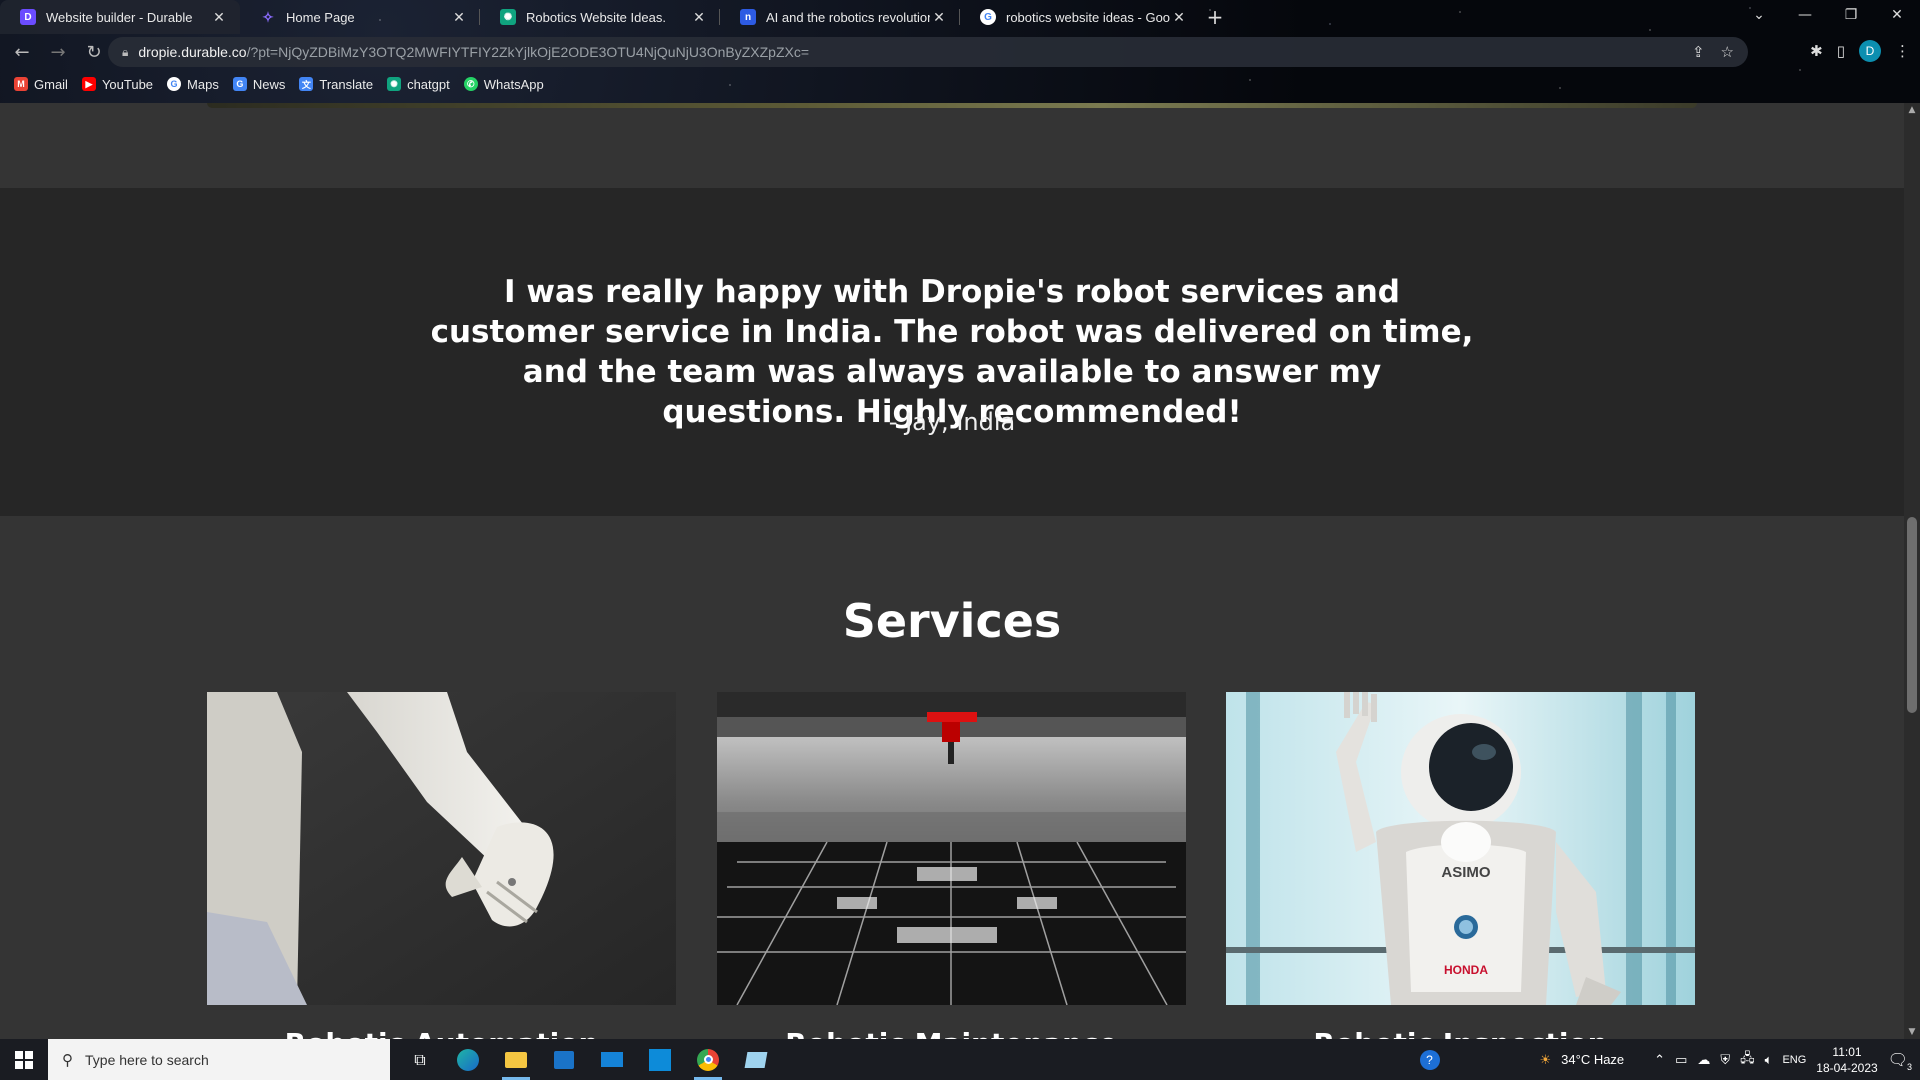 This screenshot has height=1080, width=1920. What do you see at coordinates (420, 1059) in the screenshot?
I see `task-view-icon: ⧉` at bounding box center [420, 1059].